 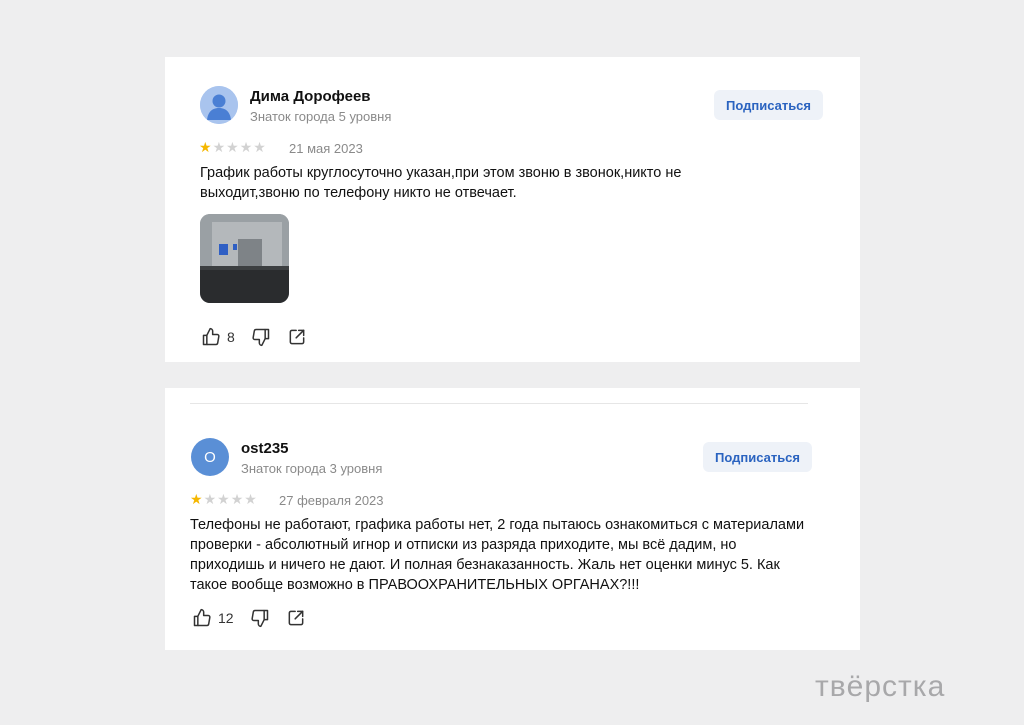 I want to click on review-actions: 8, so click(x=262, y=337).